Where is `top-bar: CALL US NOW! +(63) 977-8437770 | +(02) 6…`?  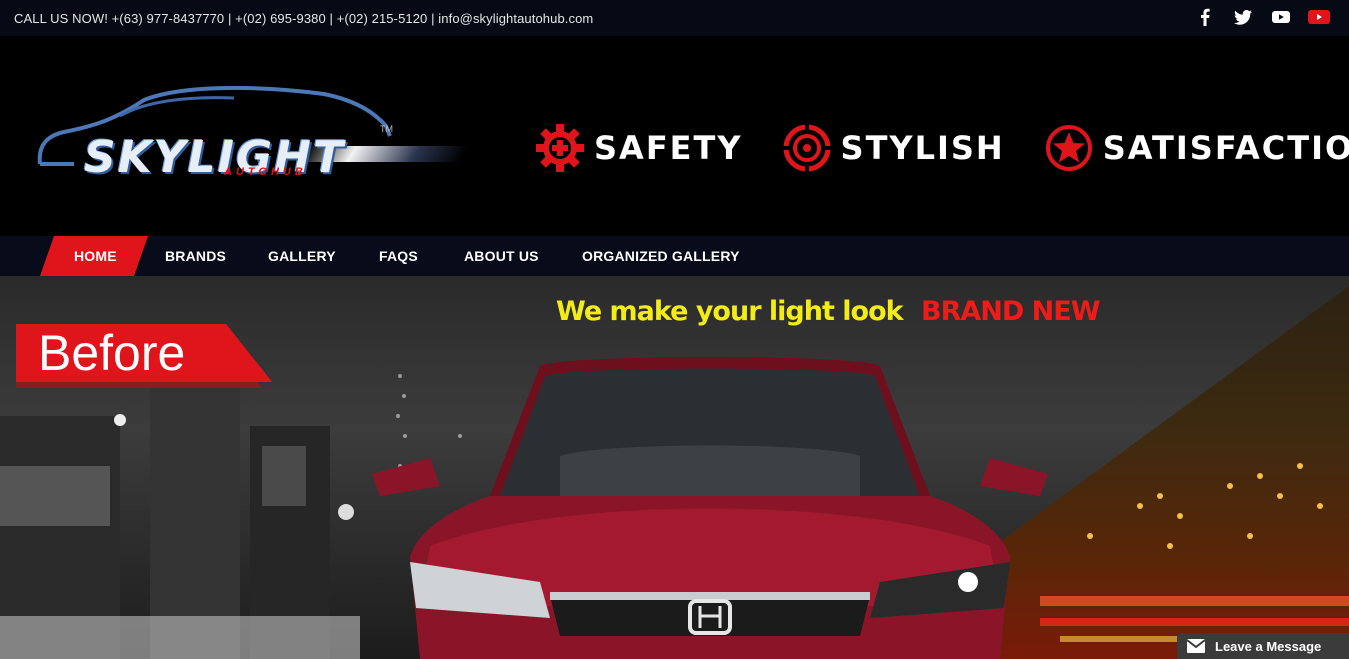 top-bar: CALL US NOW! +(63) 977-8437770 | +(02) 6… is located at coordinates (674, 18).